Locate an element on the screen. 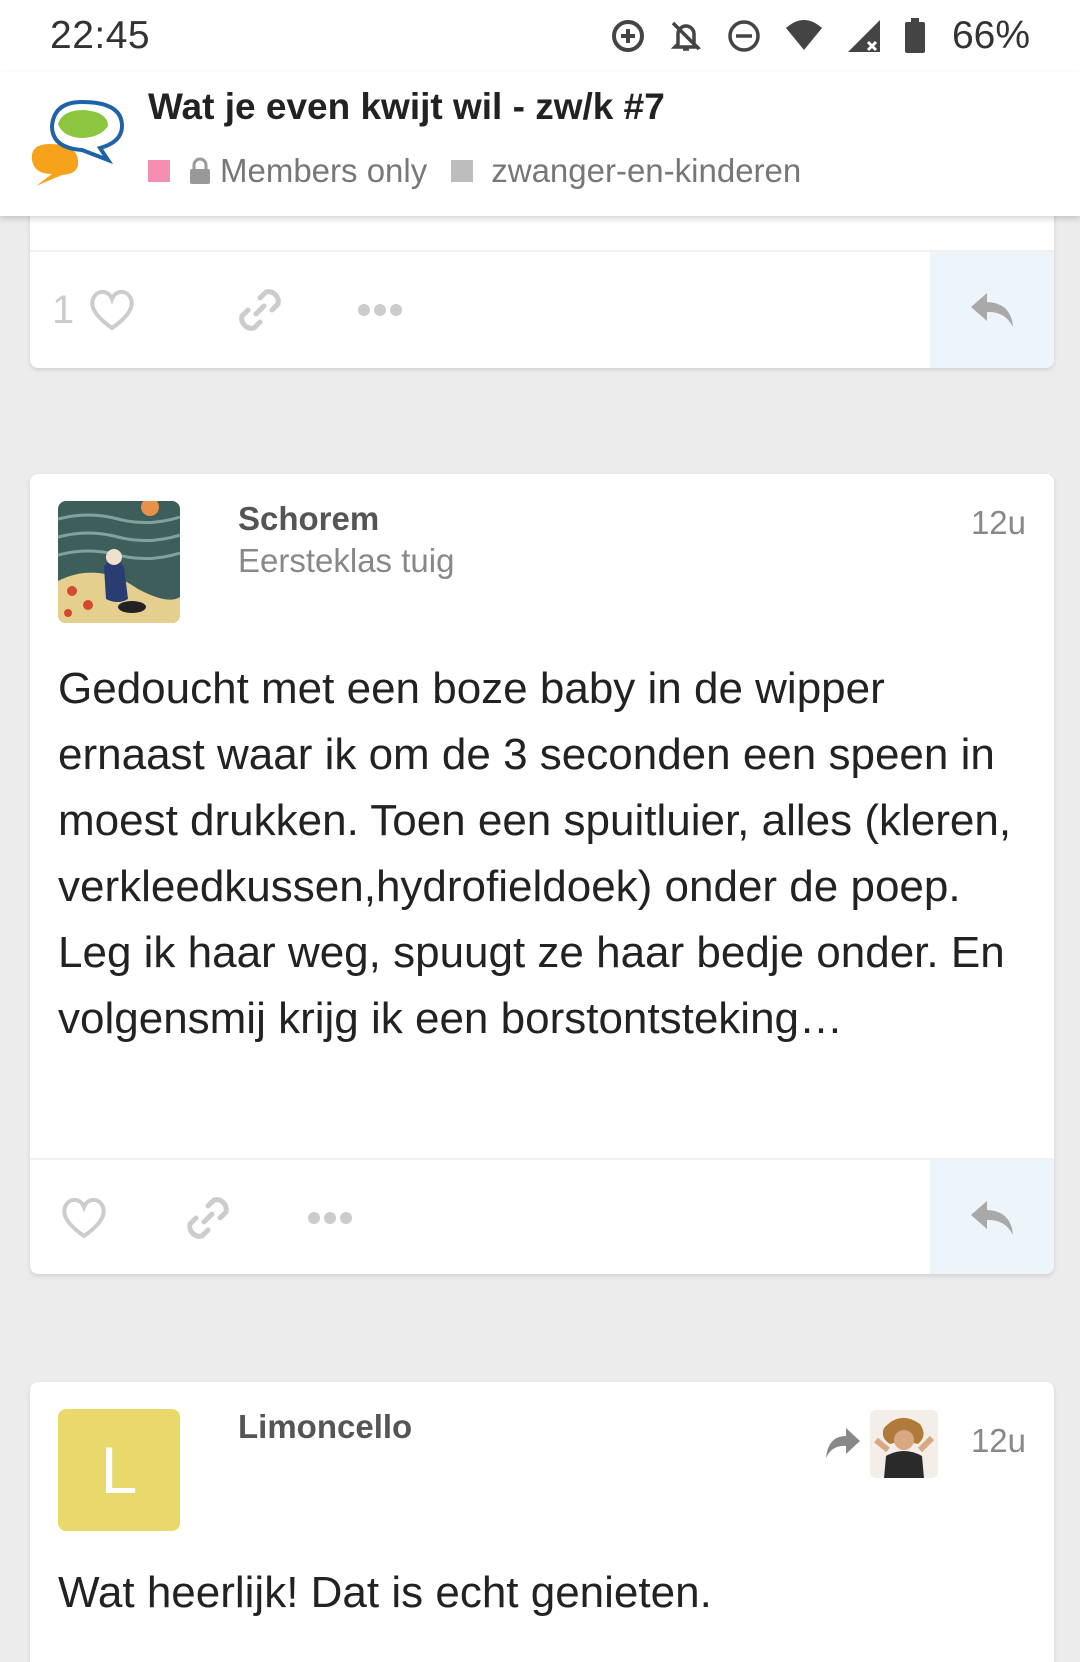  battery-percentage: 66% is located at coordinates (990, 35).